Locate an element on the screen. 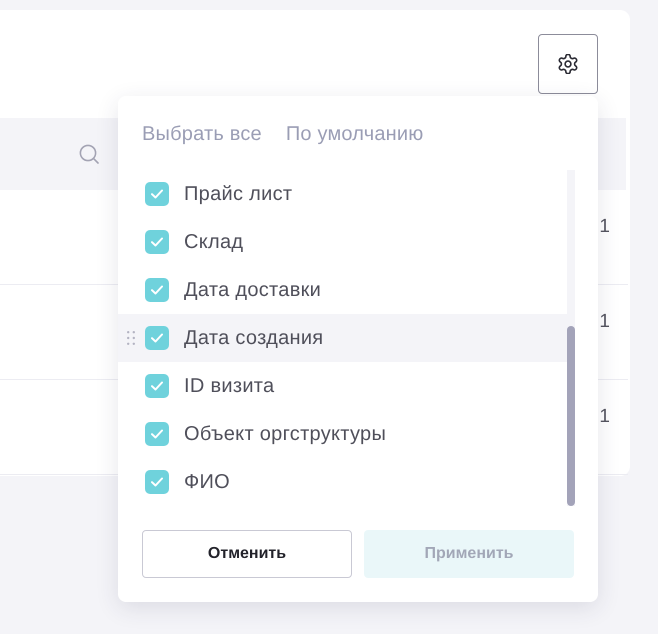 This screenshot has width=658, height=634. cancel-button: Отменить is located at coordinates (247, 554).